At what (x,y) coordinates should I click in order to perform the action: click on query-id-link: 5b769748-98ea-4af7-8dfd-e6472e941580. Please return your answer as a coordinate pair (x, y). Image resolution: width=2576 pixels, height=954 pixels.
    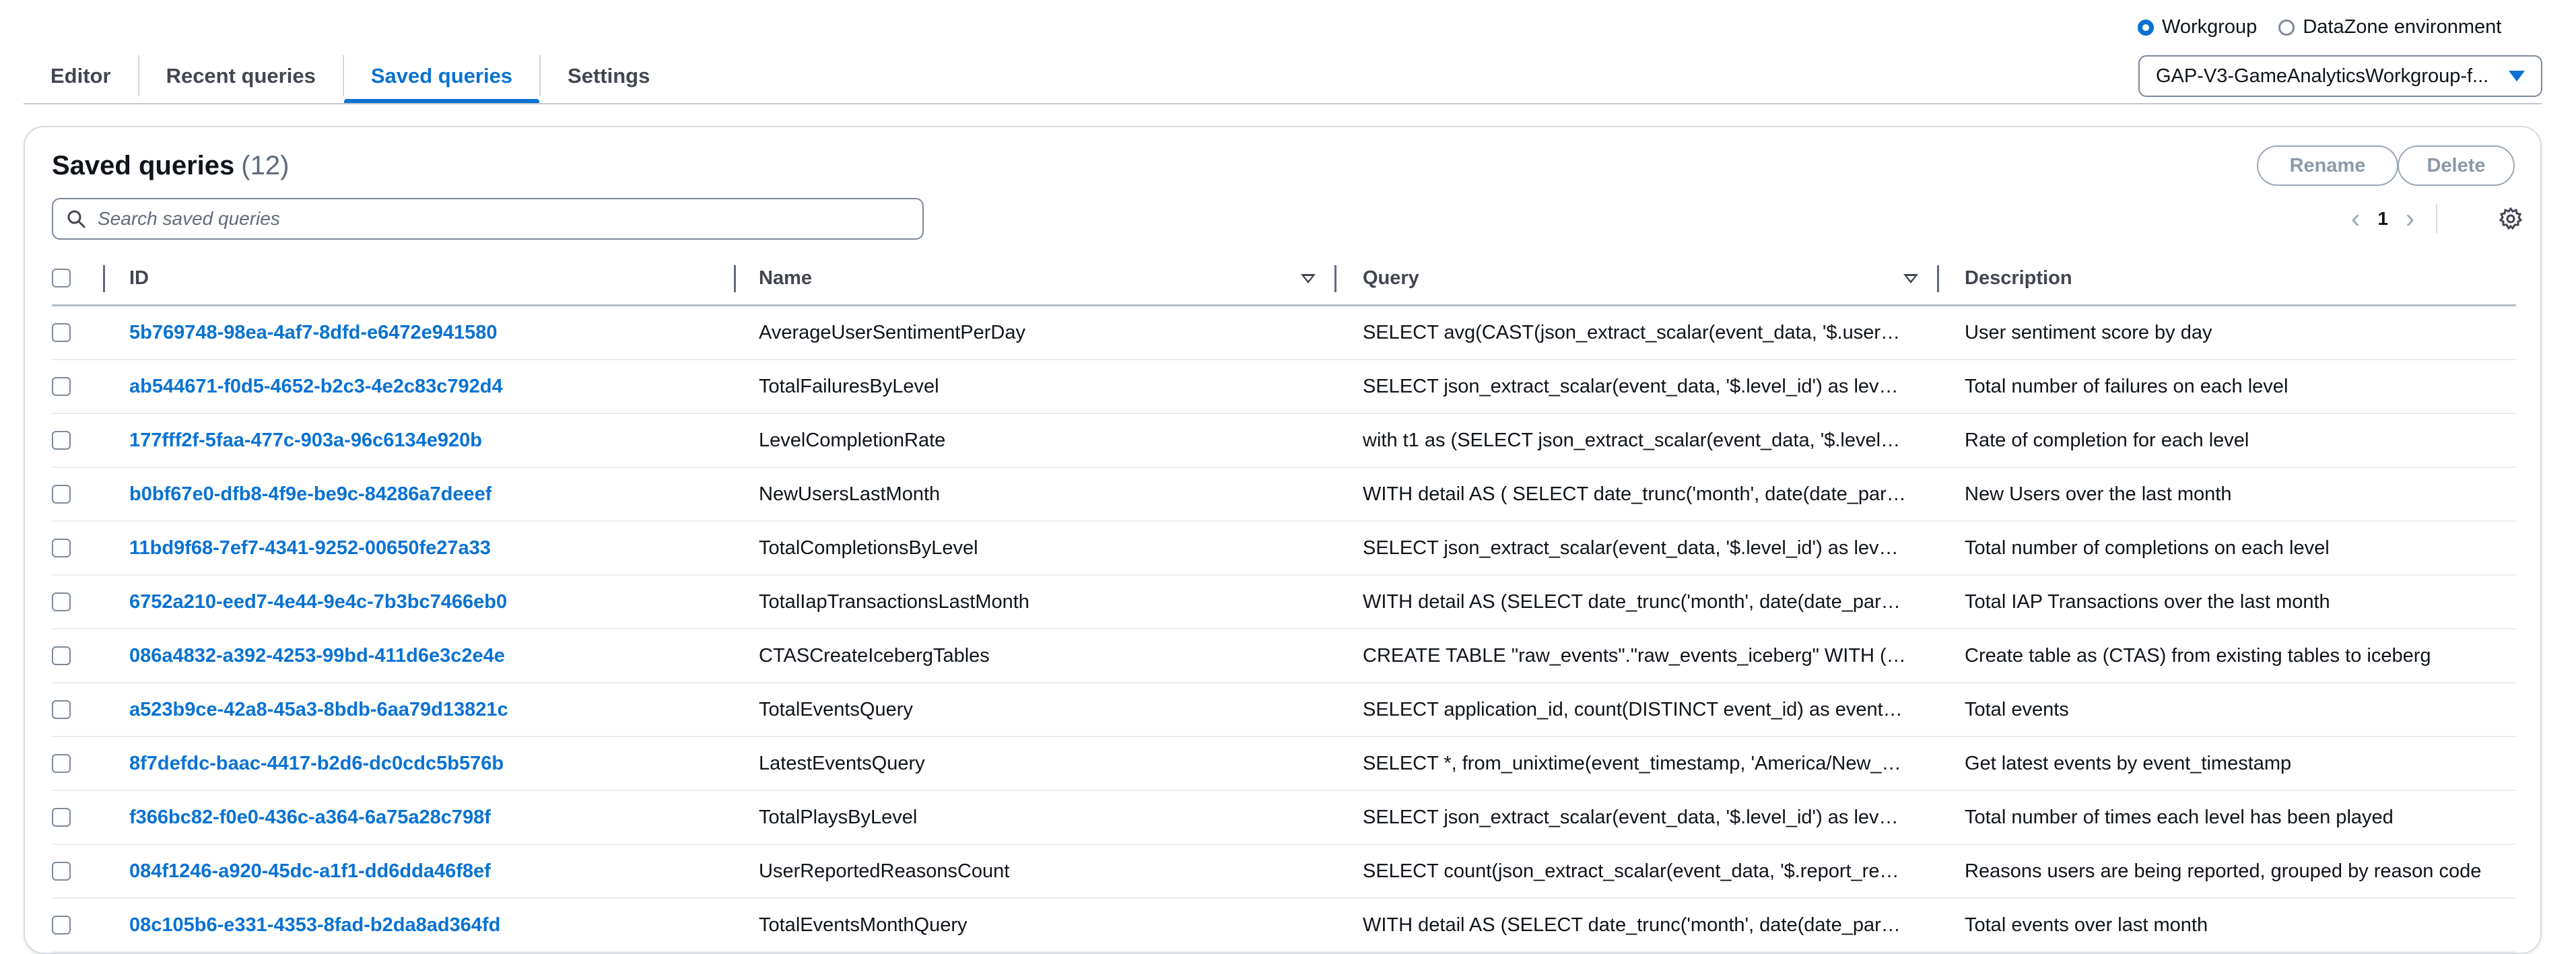
    Looking at the image, I should click on (313, 333).